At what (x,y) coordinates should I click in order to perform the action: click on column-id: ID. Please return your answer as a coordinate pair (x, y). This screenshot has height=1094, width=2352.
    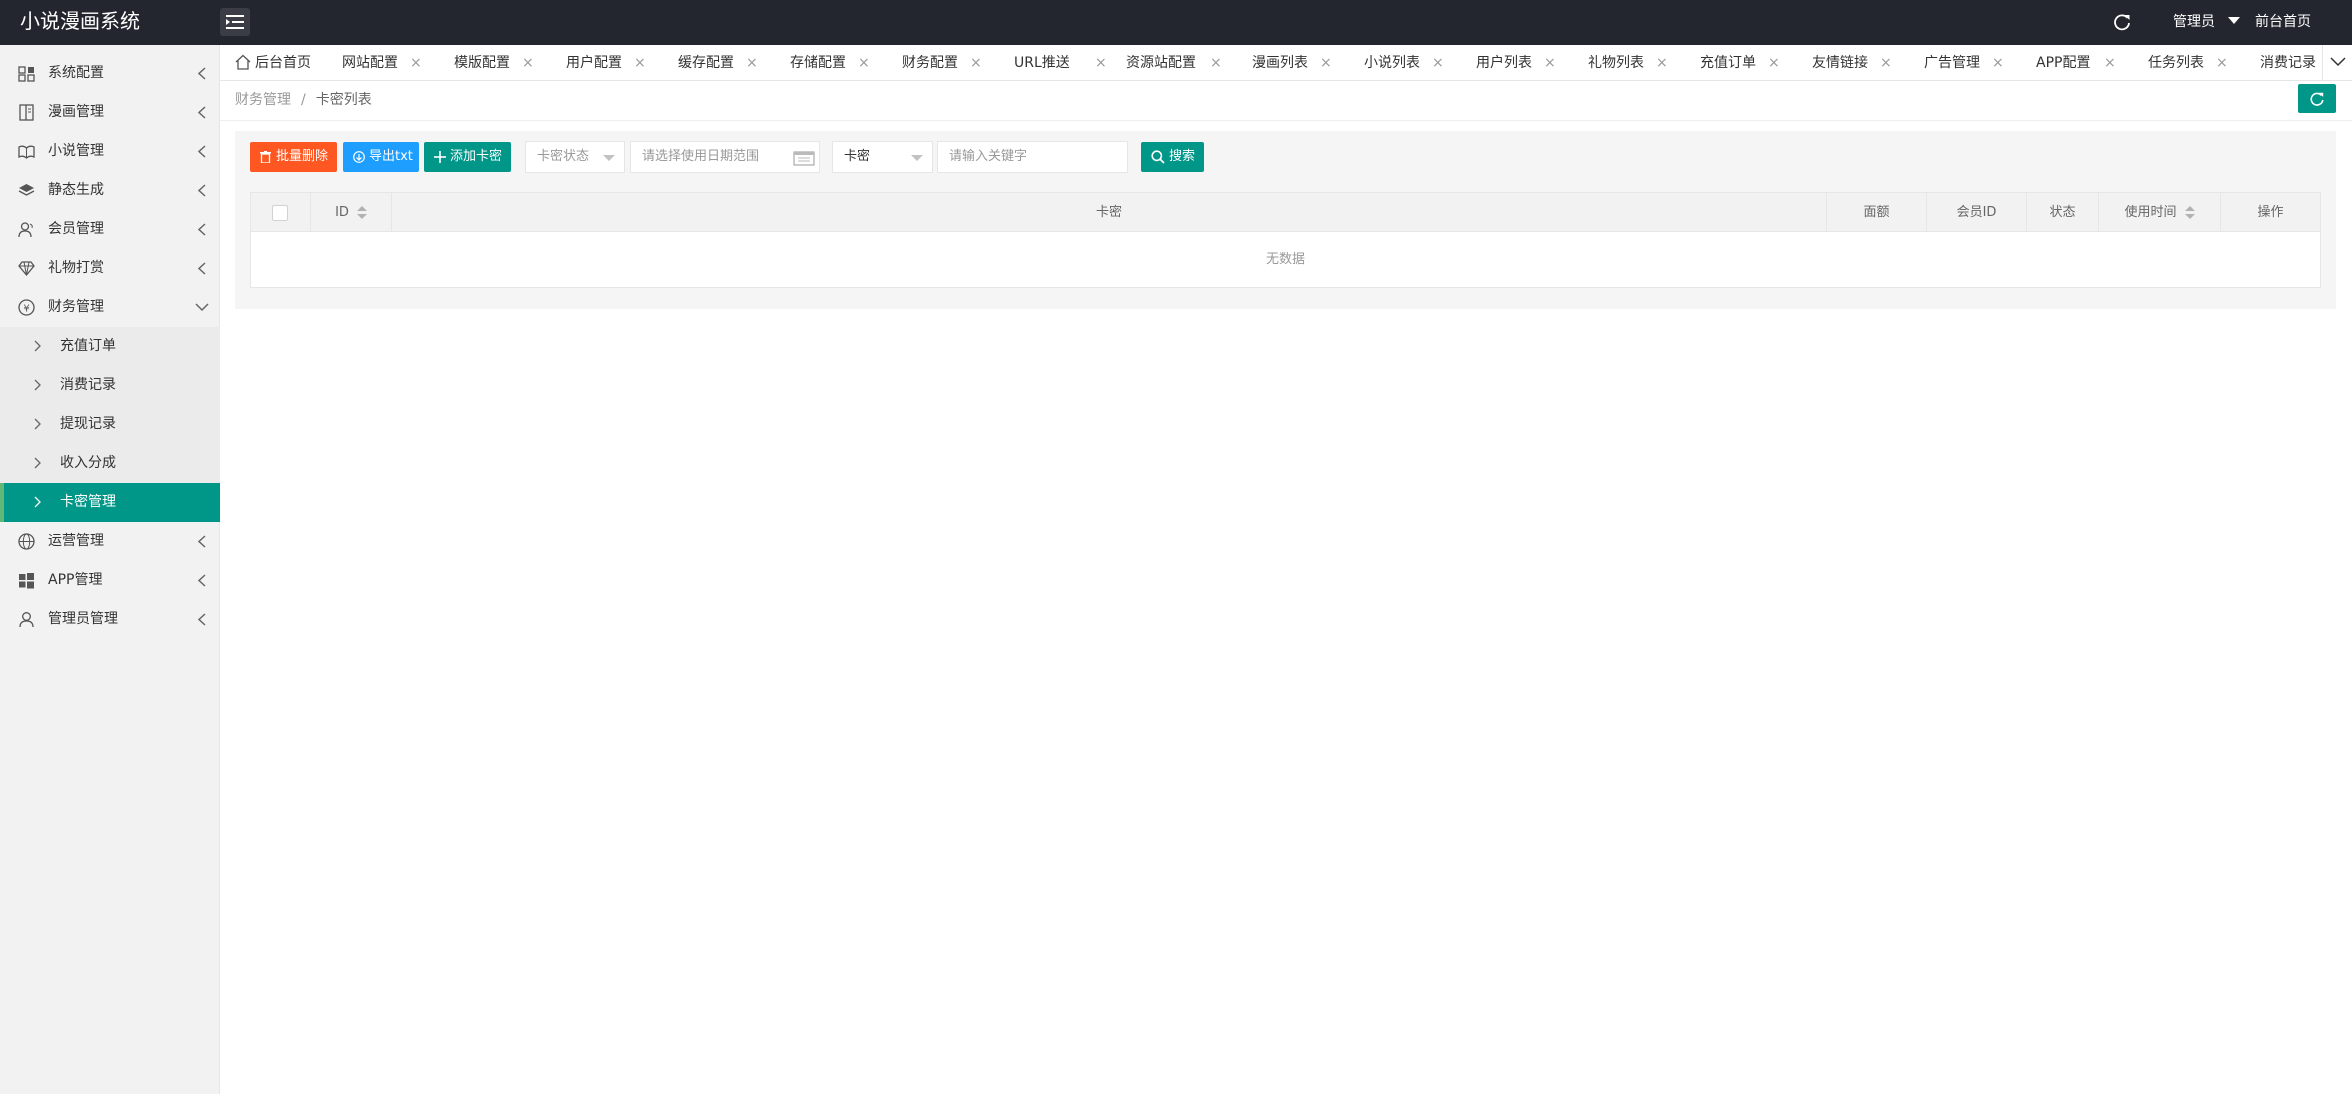
    Looking at the image, I should click on (351, 212).